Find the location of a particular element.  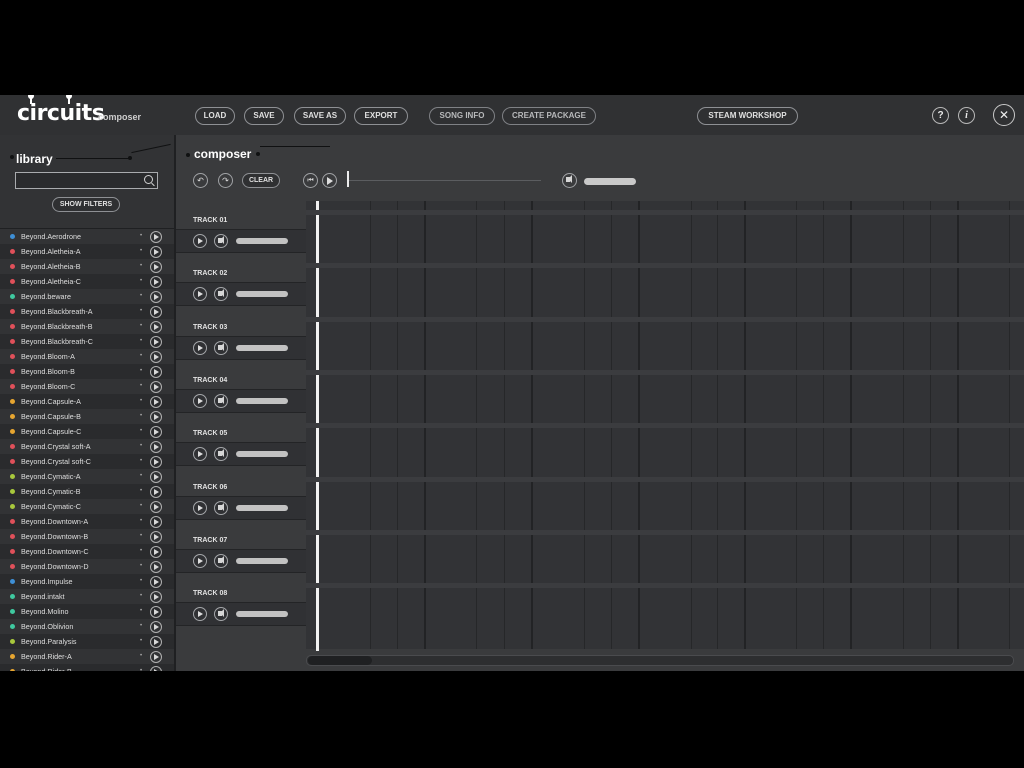

library-item: Beyond.Paralysis • is located at coordinates (87, 641).